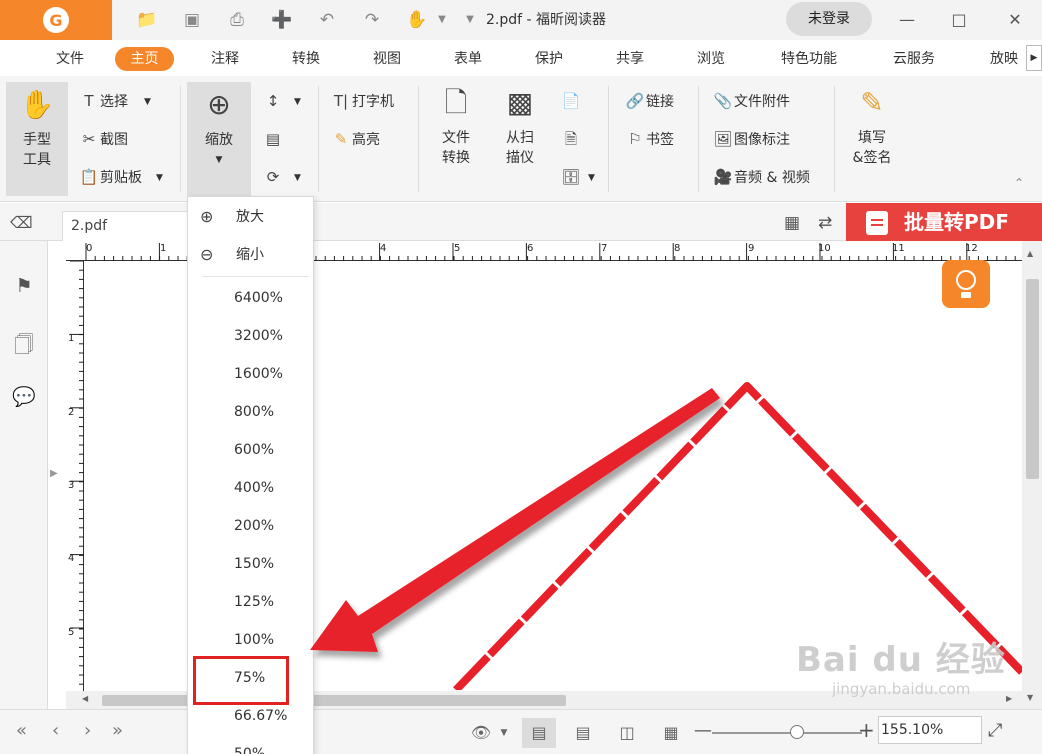  What do you see at coordinates (37, 129) in the screenshot?
I see `hand-tool-button: ✋ 手型 工具` at bounding box center [37, 129].